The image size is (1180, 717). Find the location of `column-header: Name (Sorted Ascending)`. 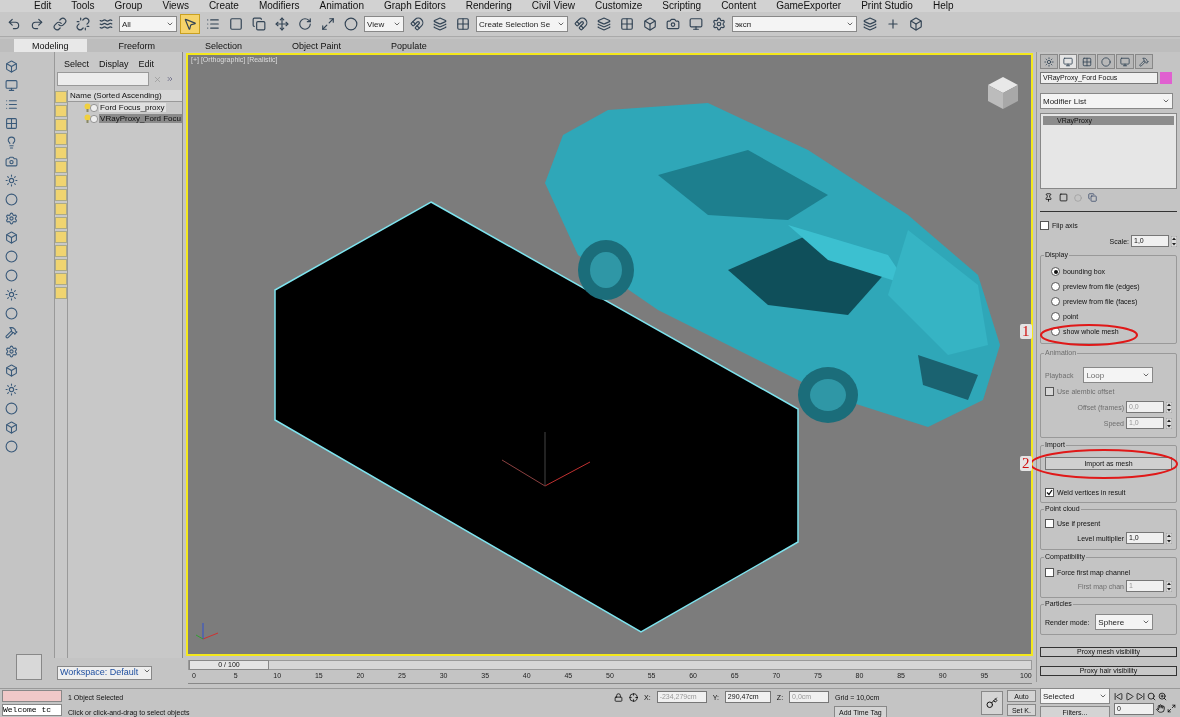

column-header: Name (Sorted Ascending) is located at coordinates (125, 96).